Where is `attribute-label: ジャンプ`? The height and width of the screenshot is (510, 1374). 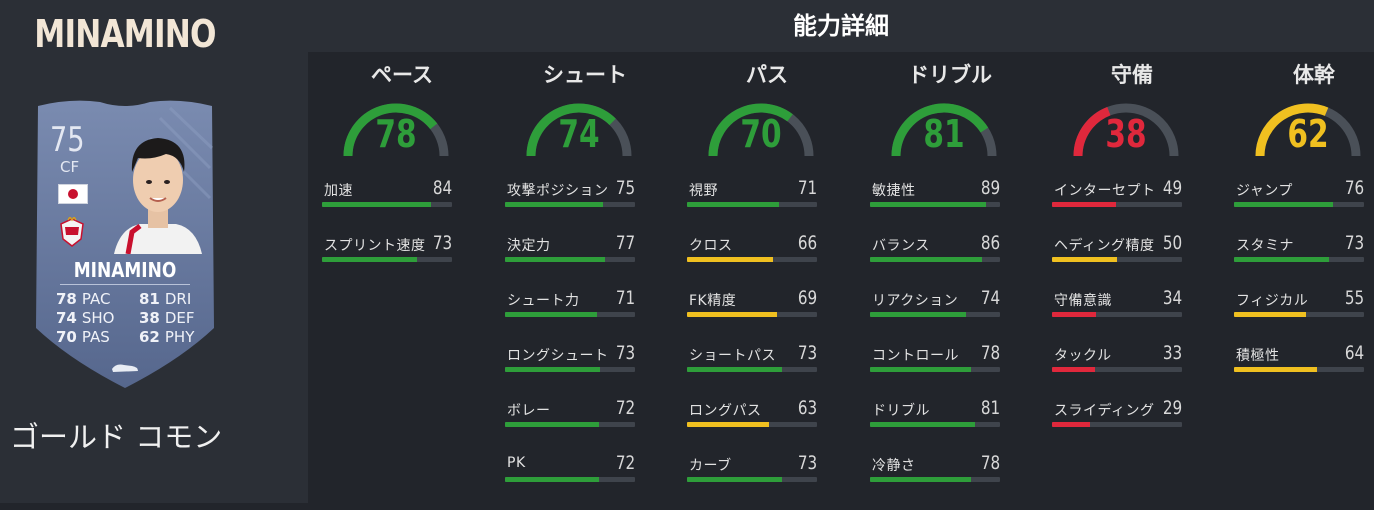
attribute-label: ジャンプ is located at coordinates (1264, 191).